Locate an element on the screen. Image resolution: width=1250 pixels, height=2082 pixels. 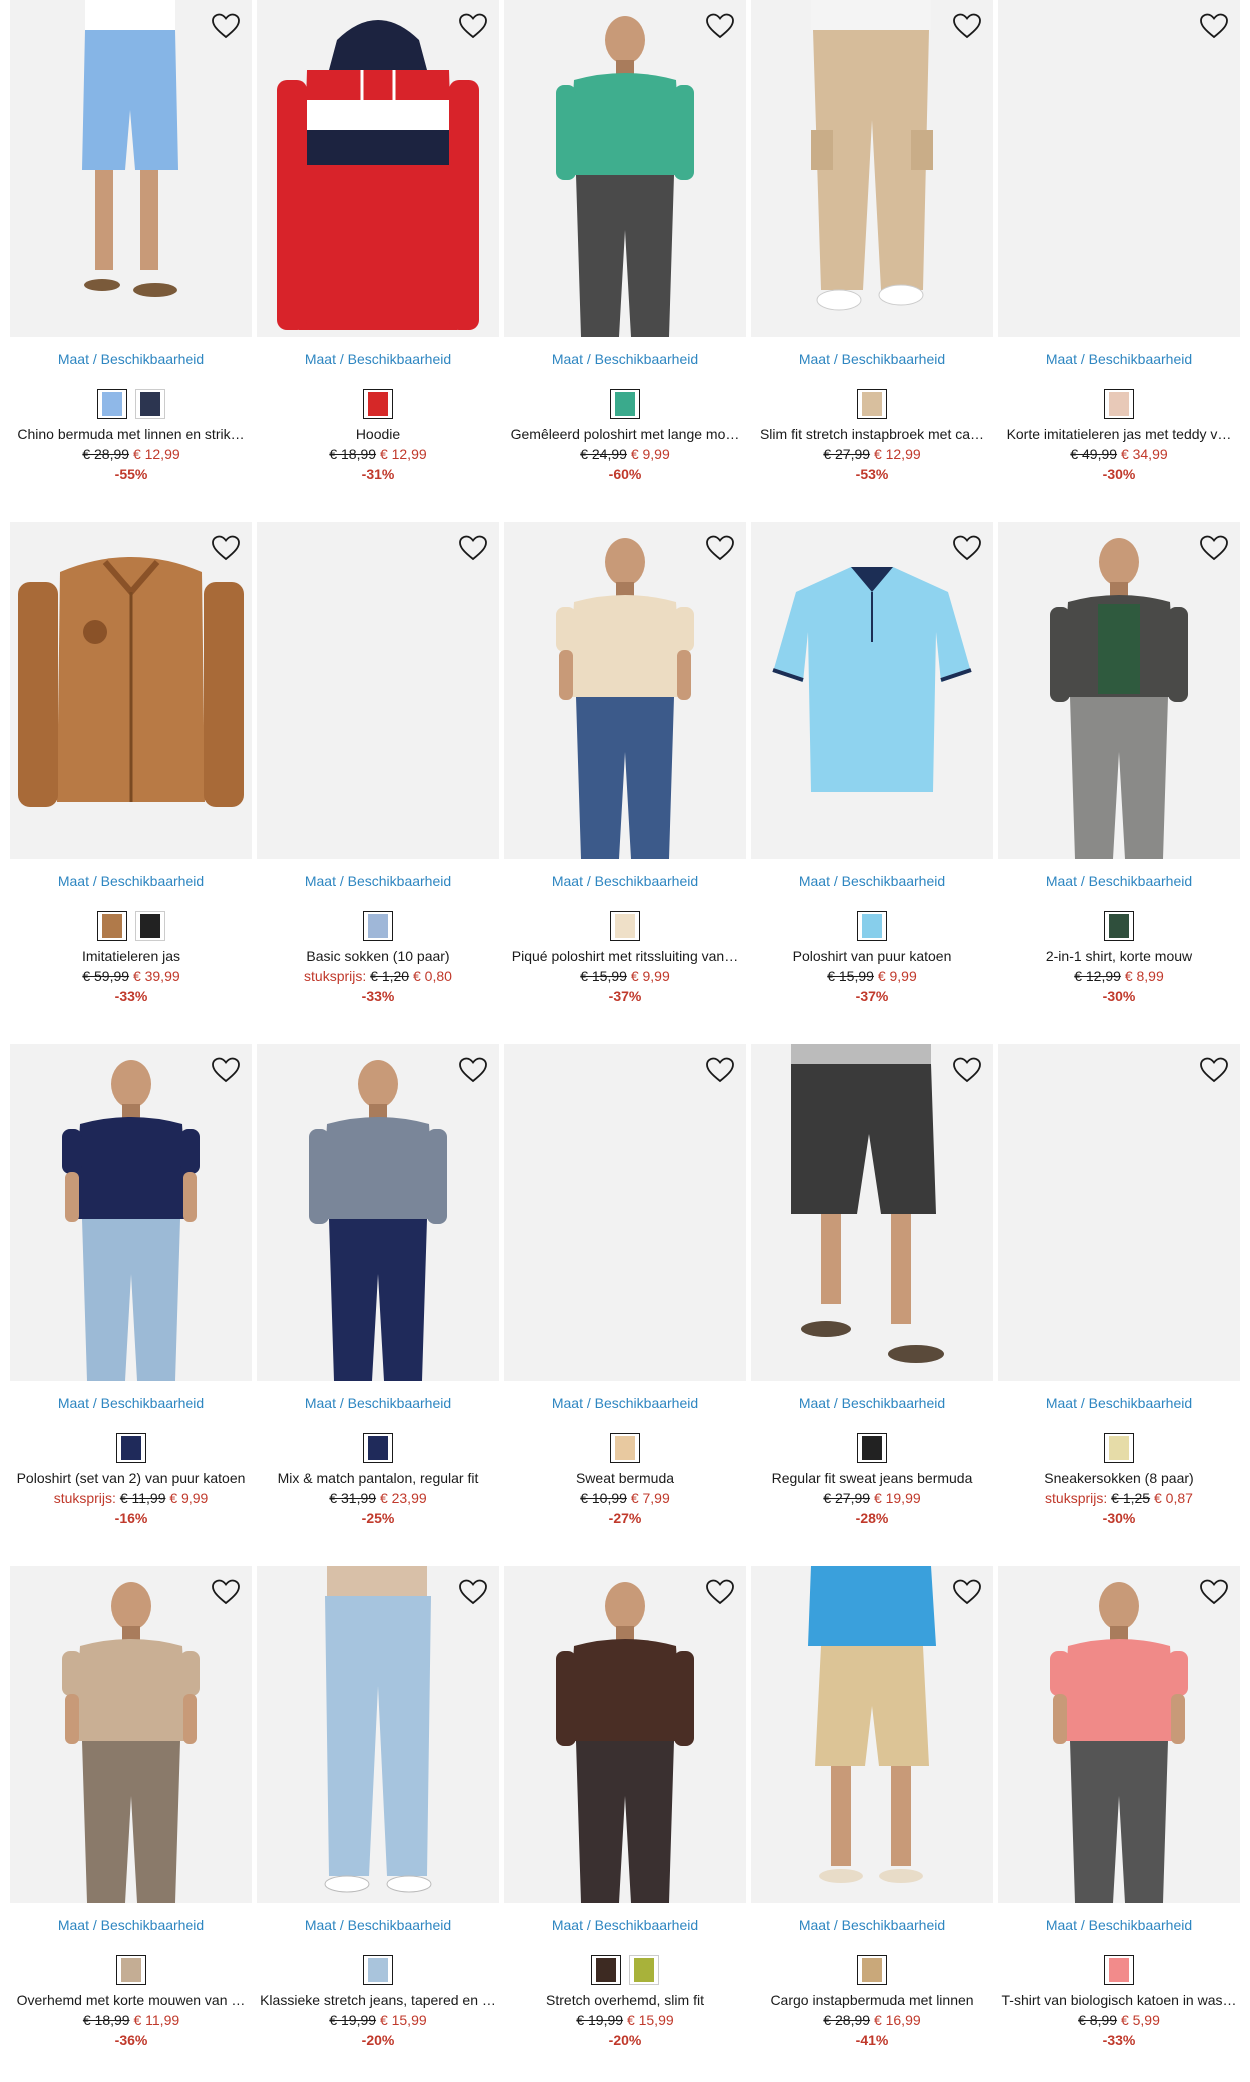
product-title: Poloshirt van puur katoen is located at coordinates (872, 956).